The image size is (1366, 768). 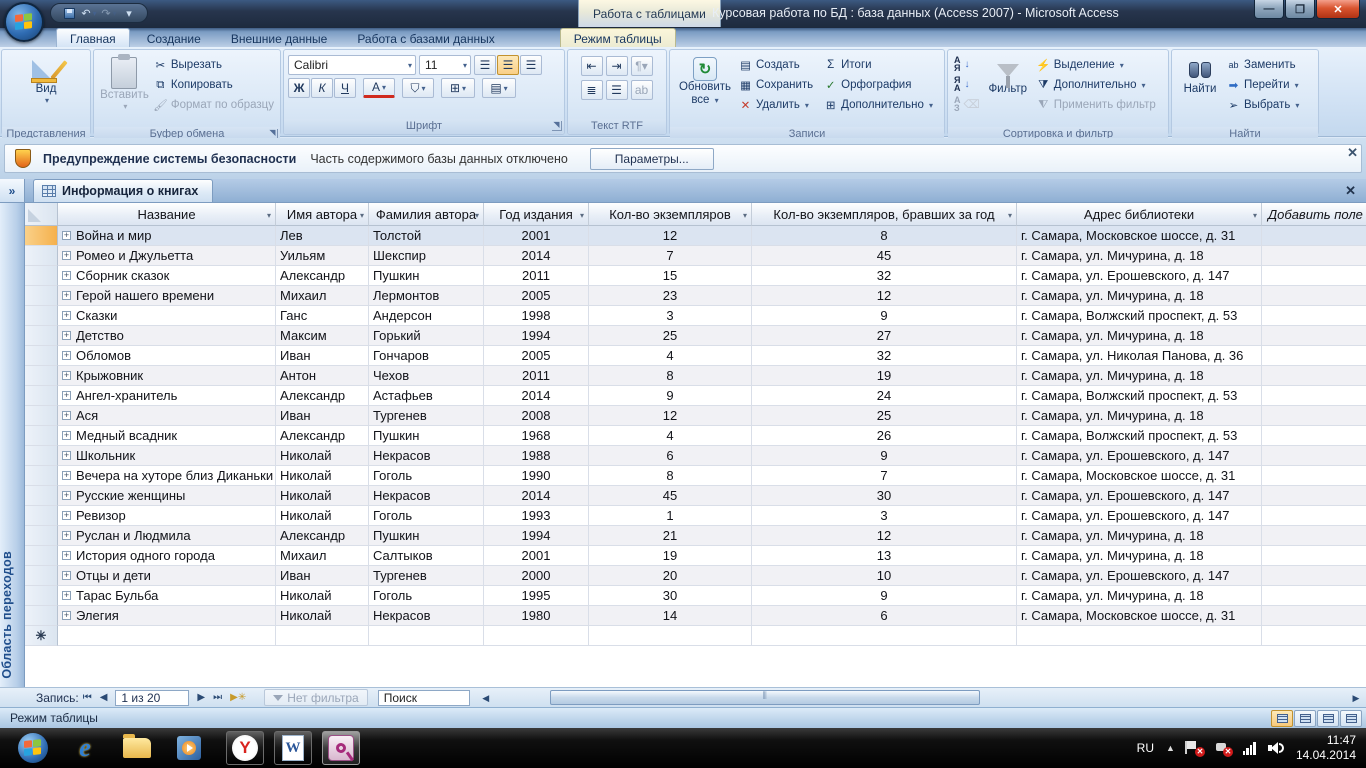 What do you see at coordinates (1096, 105) in the screenshot?
I see `toggle-filter-button: ⧨ Применить фильтр` at bounding box center [1096, 105].